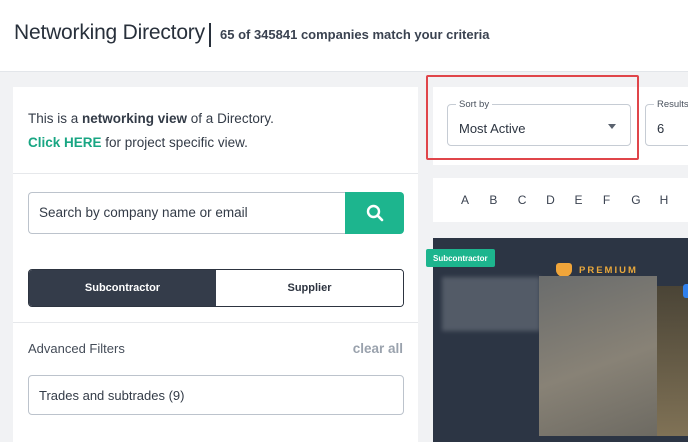 Image resolution: width=688 pixels, height=442 pixels. I want to click on premium-label: PREMIUM, so click(608, 270).